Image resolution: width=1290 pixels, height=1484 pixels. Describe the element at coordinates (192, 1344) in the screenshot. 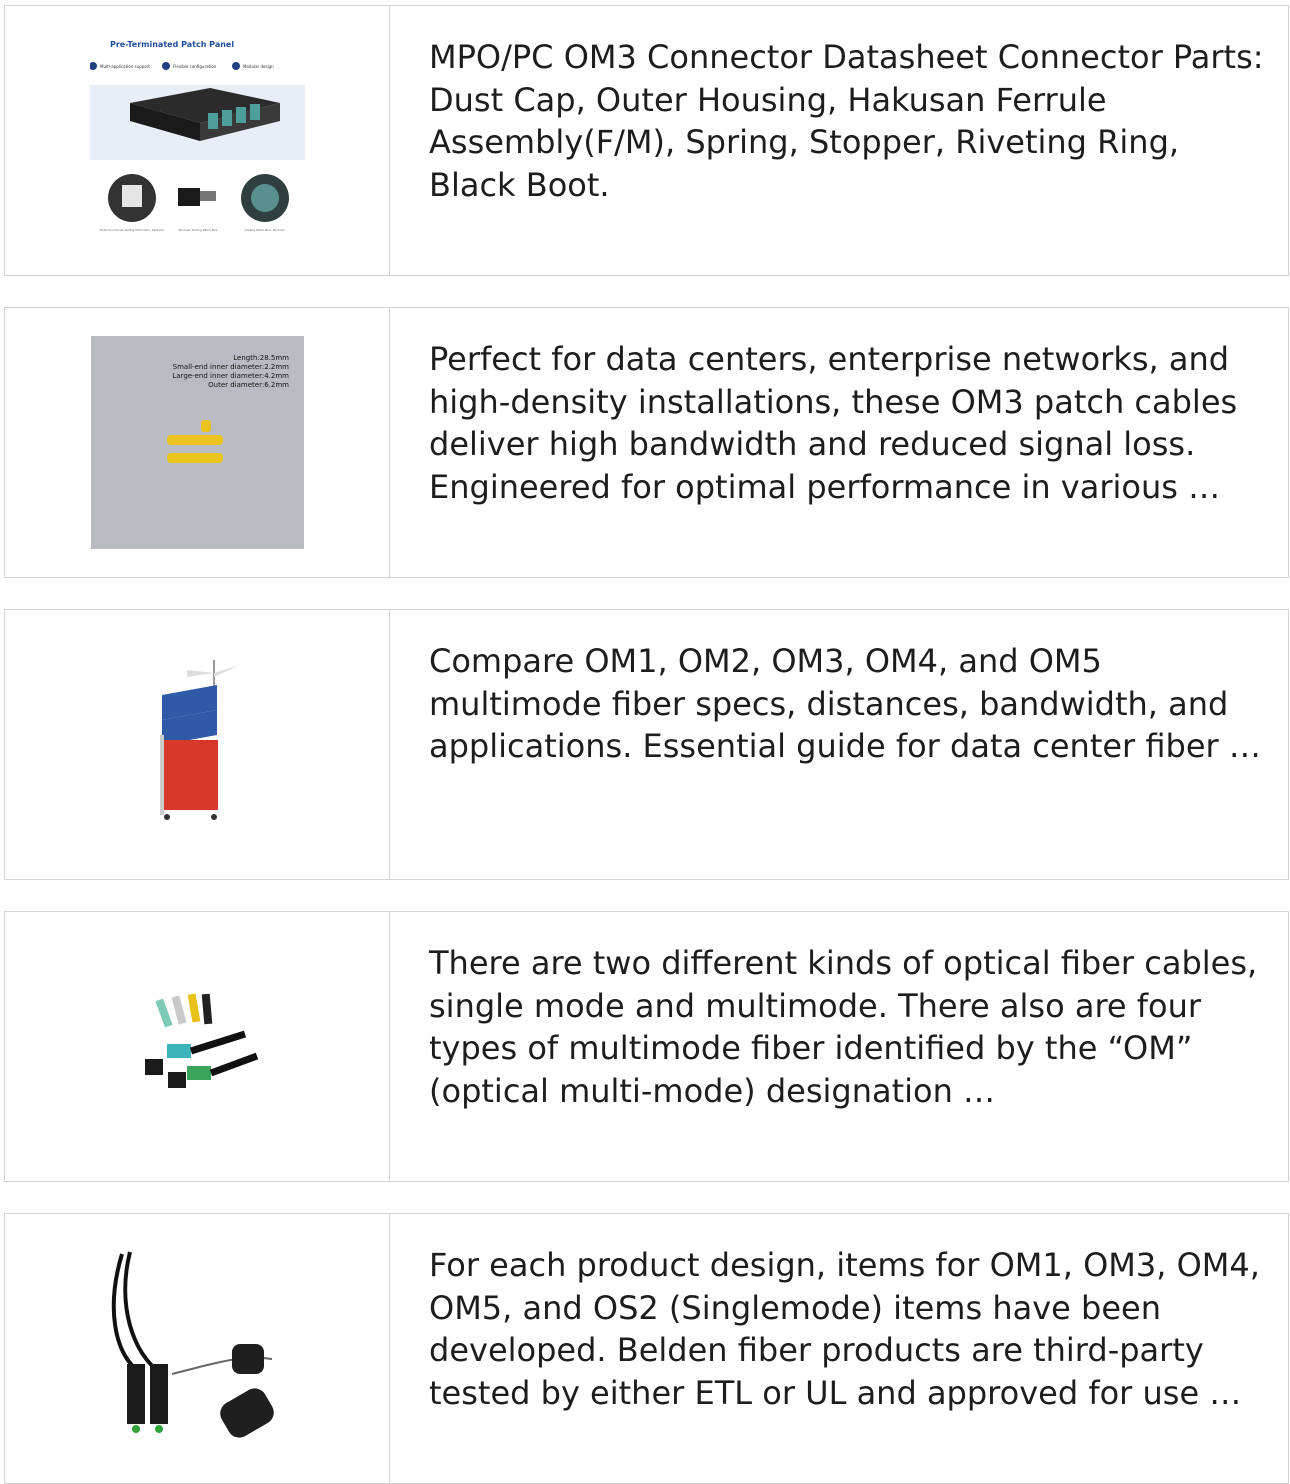

I see `outdoor-cable-image` at that location.